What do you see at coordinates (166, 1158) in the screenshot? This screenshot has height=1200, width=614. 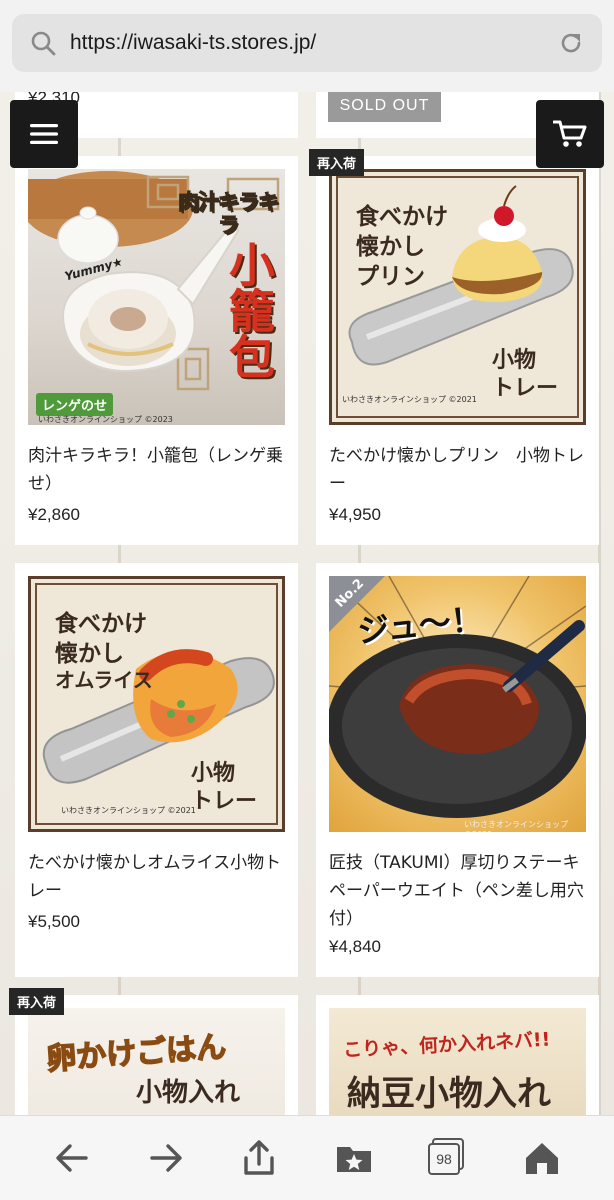 I see `forward-arrow-icon` at bounding box center [166, 1158].